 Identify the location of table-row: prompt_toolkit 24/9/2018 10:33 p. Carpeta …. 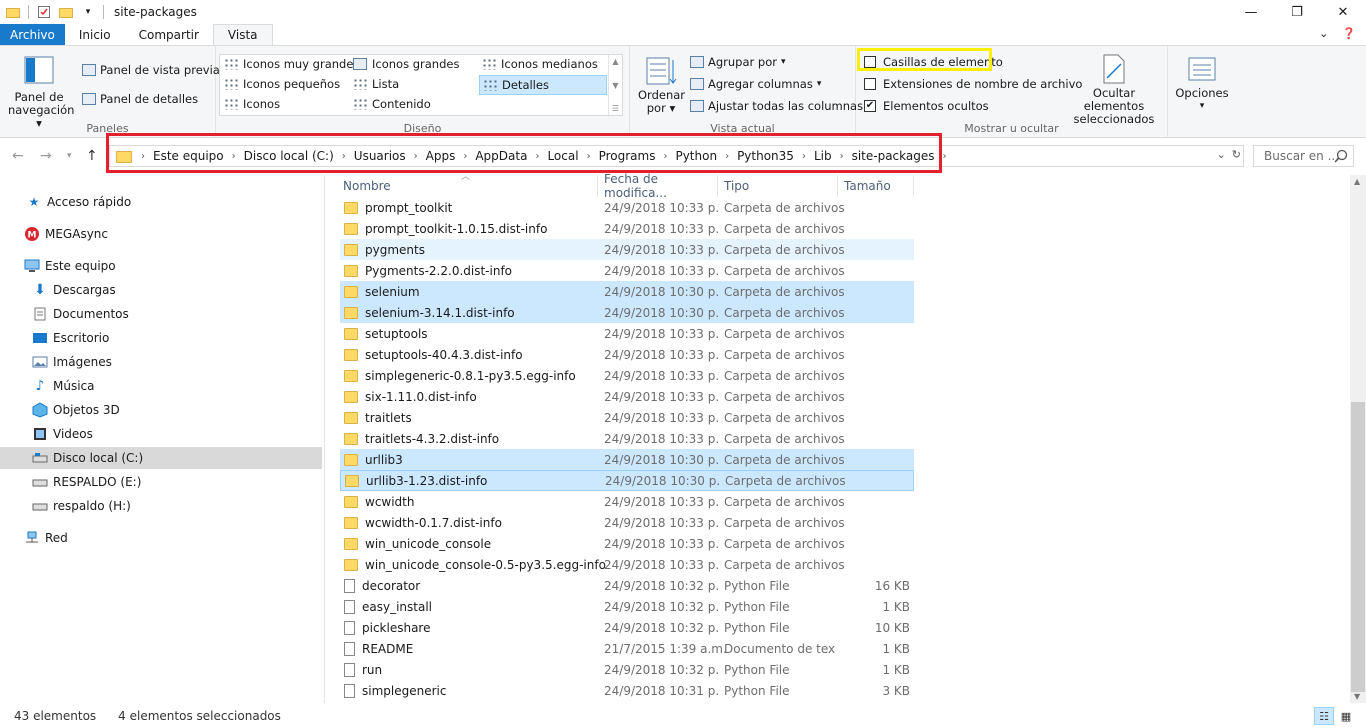
(627, 207).